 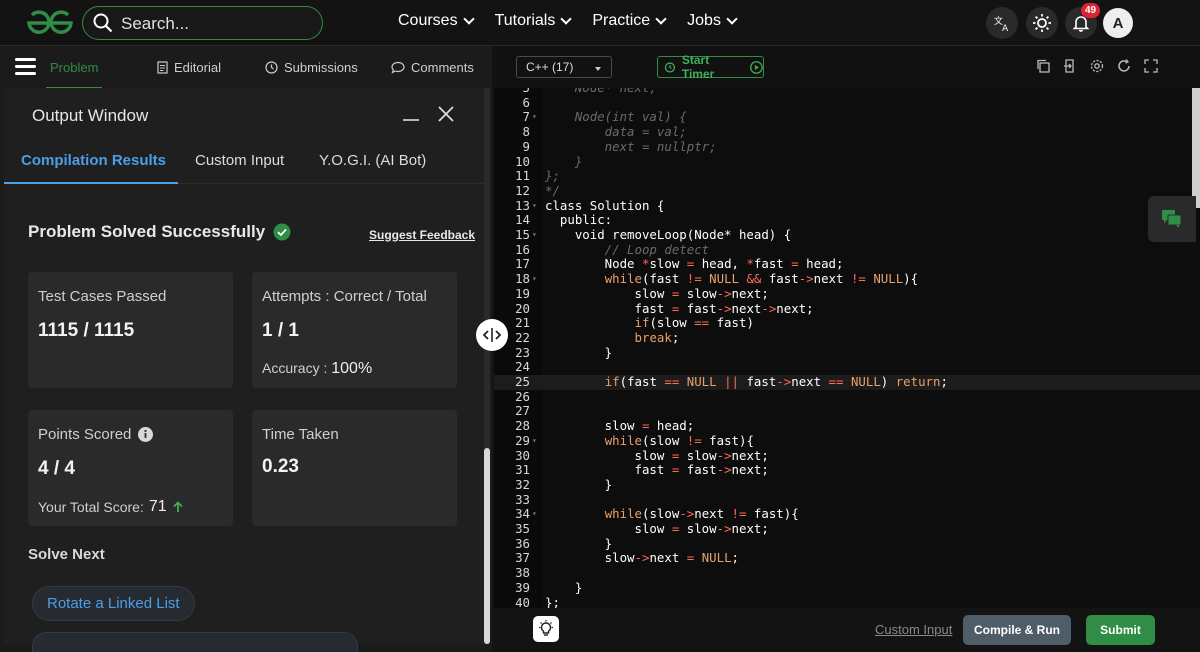 I want to click on code-line: 30 slow = slow->next;, so click(x=847, y=456).